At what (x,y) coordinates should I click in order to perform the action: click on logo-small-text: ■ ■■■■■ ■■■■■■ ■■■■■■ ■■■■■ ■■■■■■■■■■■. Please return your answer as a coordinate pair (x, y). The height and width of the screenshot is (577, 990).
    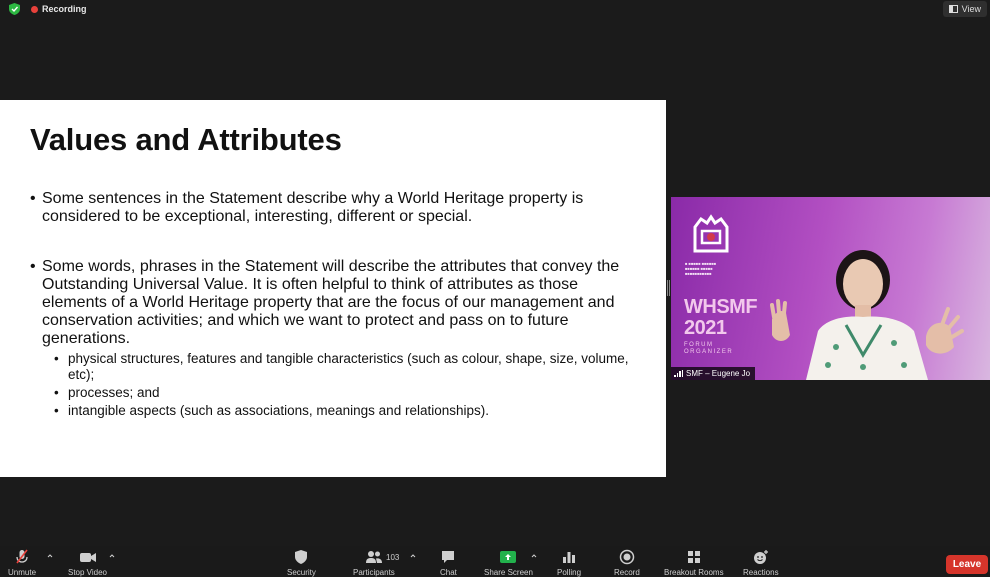
    Looking at the image, I should click on (701, 268).